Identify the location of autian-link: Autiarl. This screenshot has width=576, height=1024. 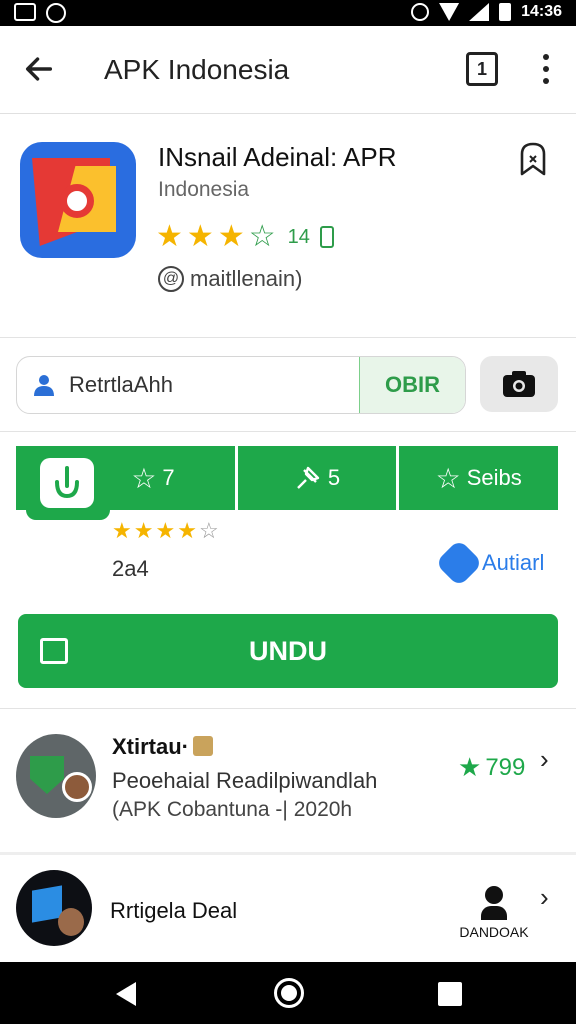
(489, 563).